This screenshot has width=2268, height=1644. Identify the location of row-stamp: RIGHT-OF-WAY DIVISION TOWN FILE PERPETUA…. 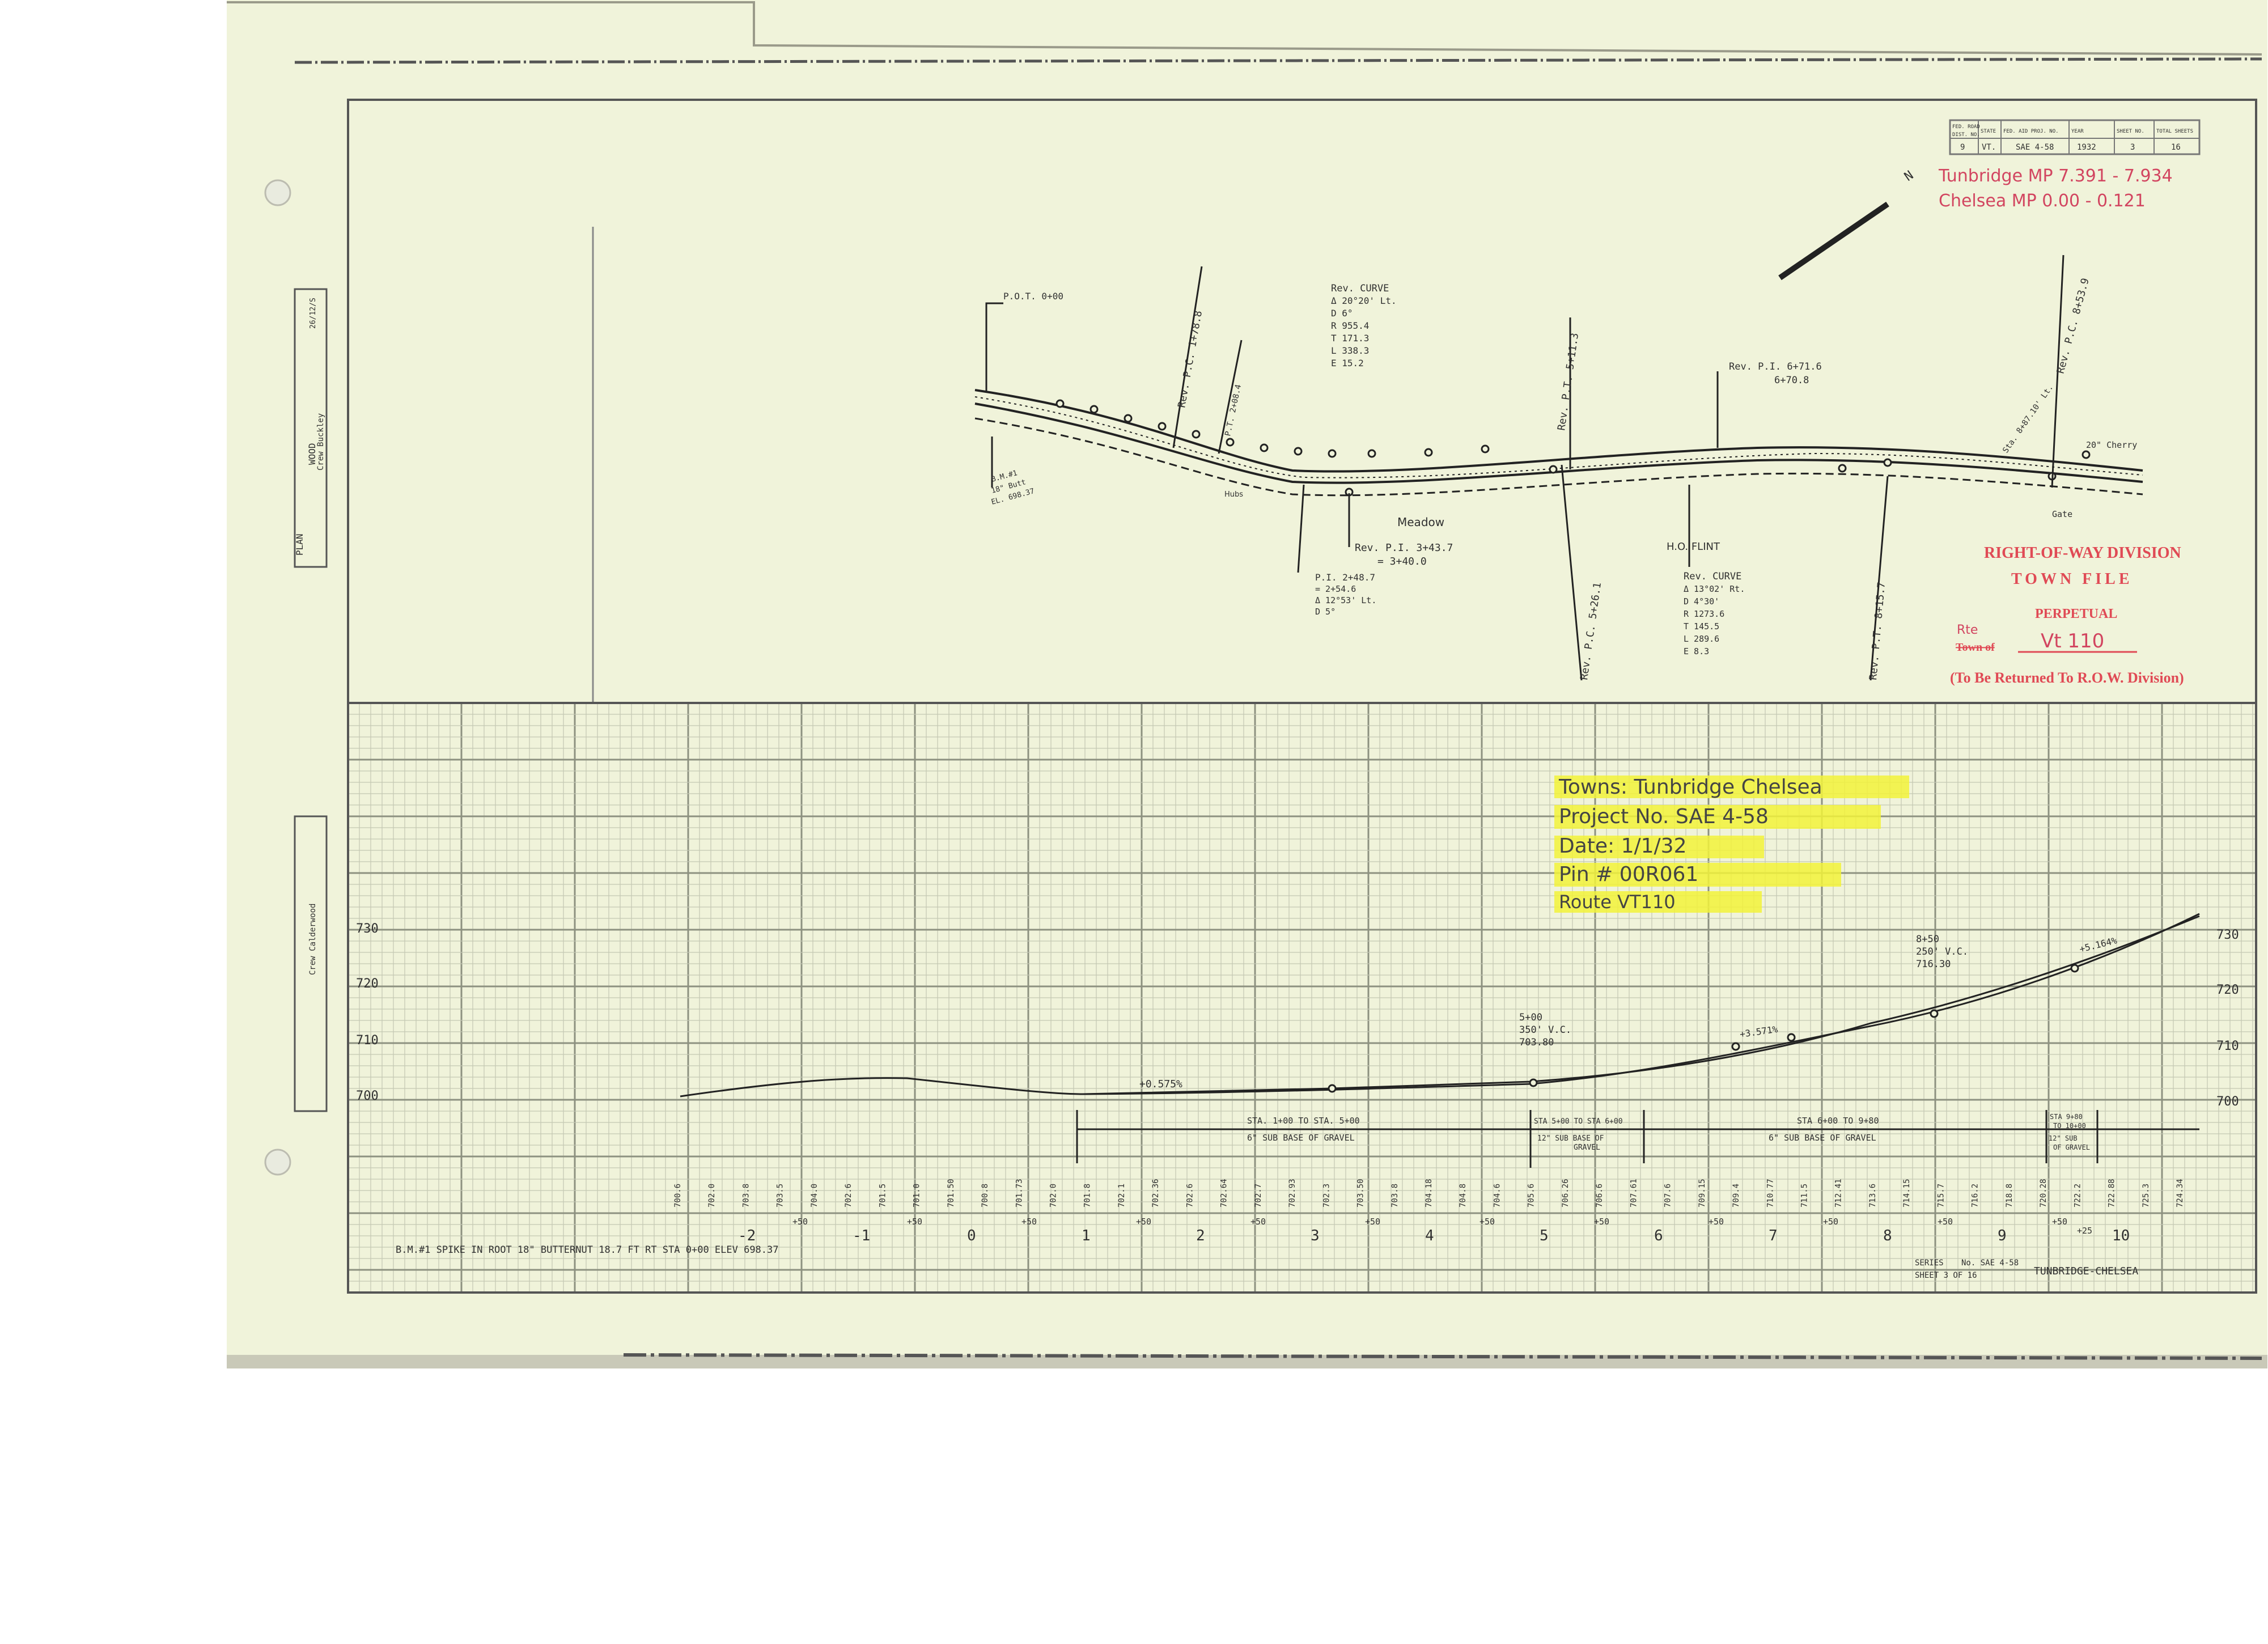
(2067, 615).